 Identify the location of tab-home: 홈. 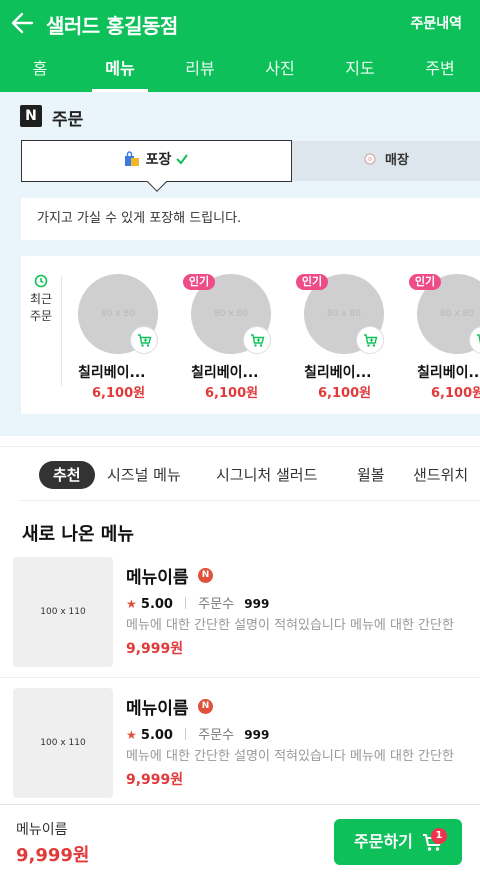
(40, 71).